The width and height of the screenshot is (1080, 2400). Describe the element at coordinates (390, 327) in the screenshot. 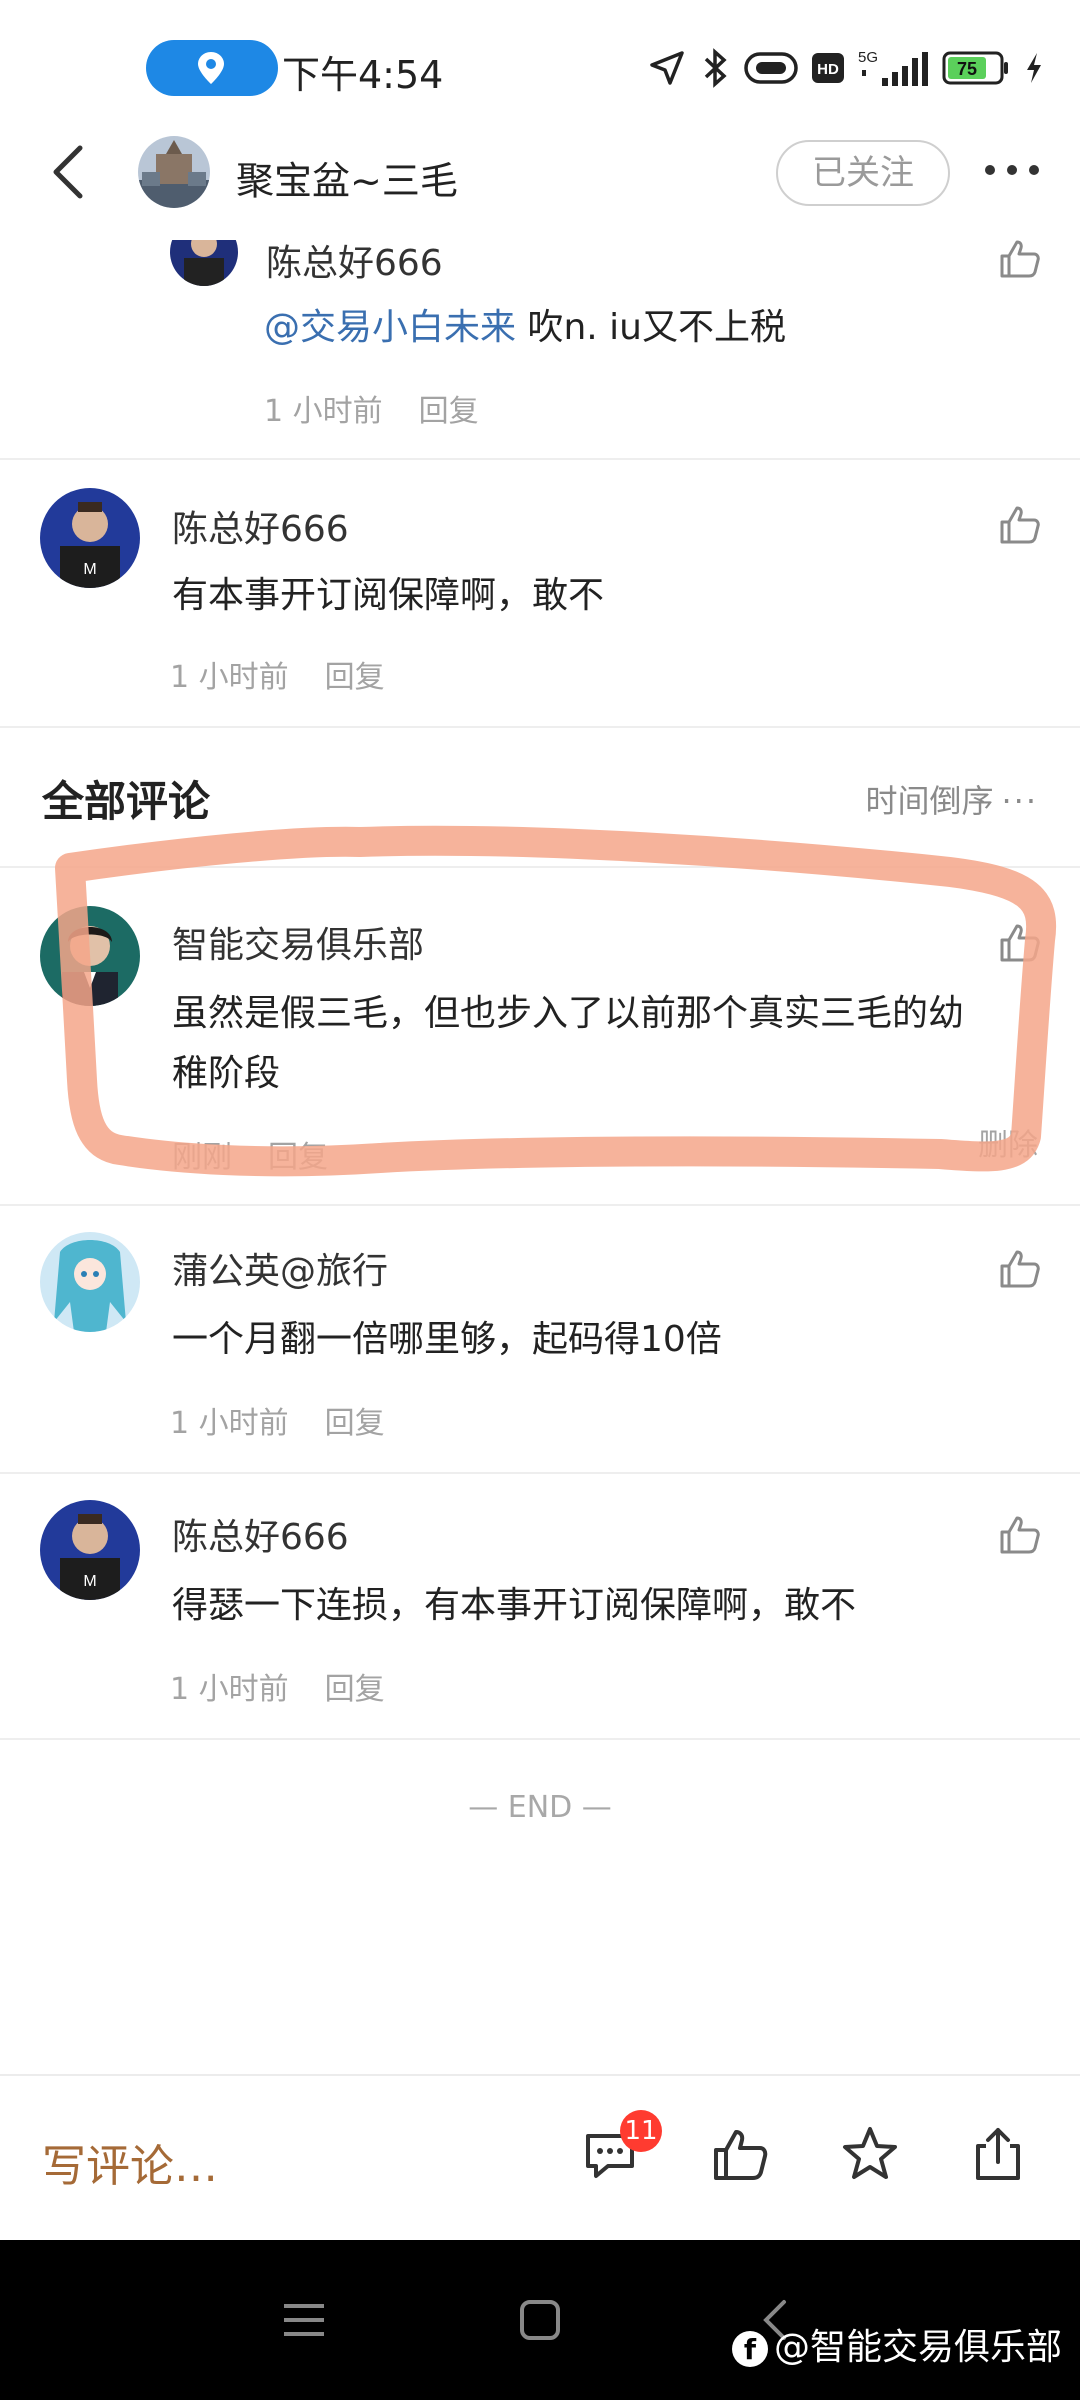

I see `mention-link: @交易小白未来` at that location.